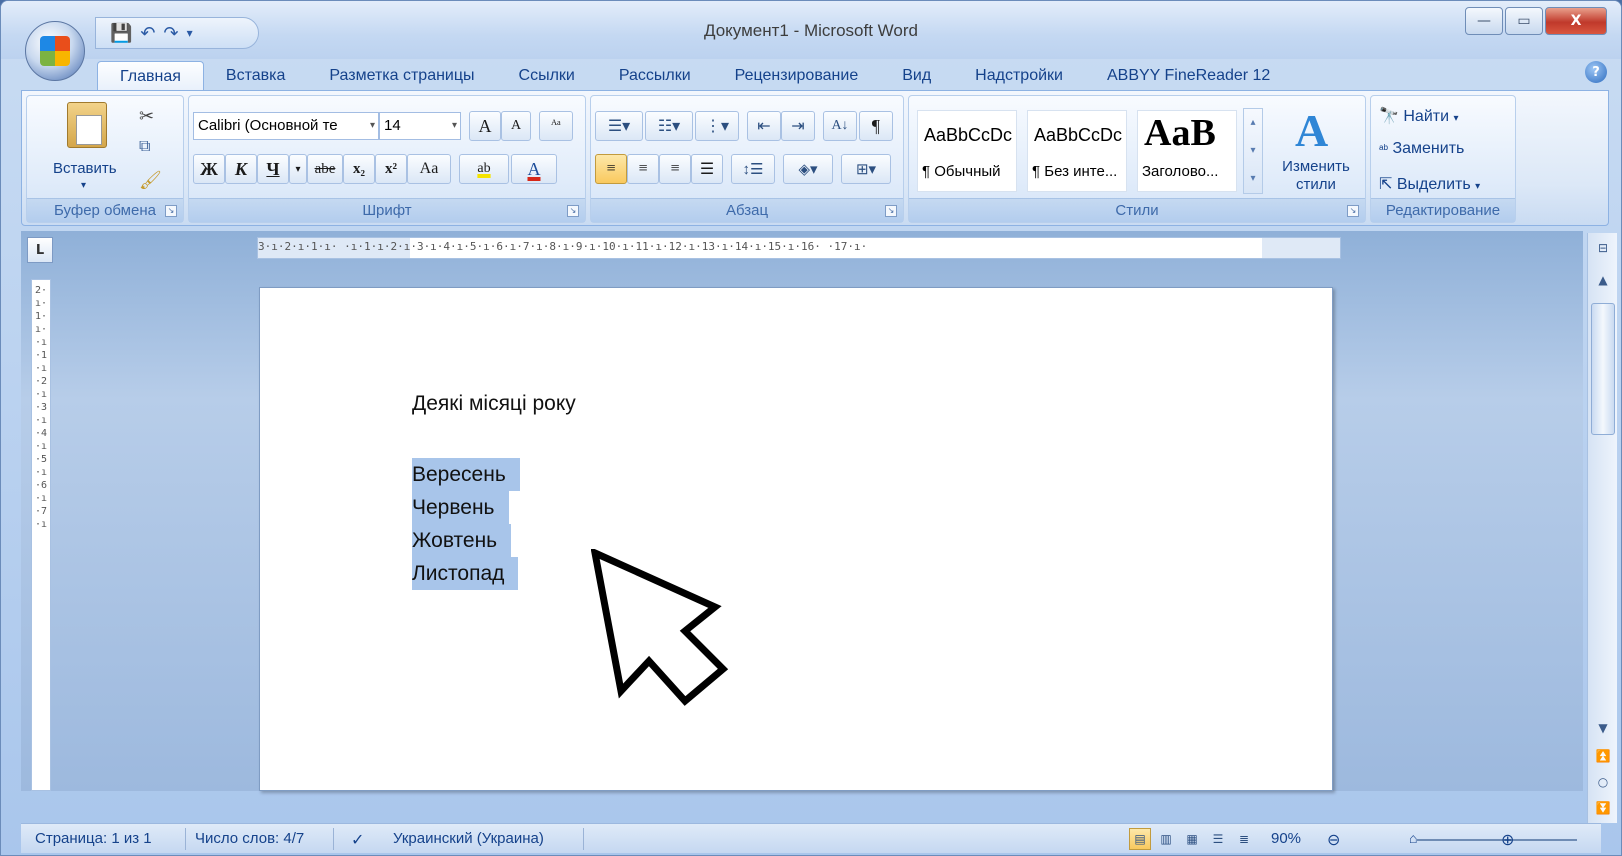 The height and width of the screenshot is (856, 1622). I want to click on draft-view-icon: ≣, so click(1244, 839).